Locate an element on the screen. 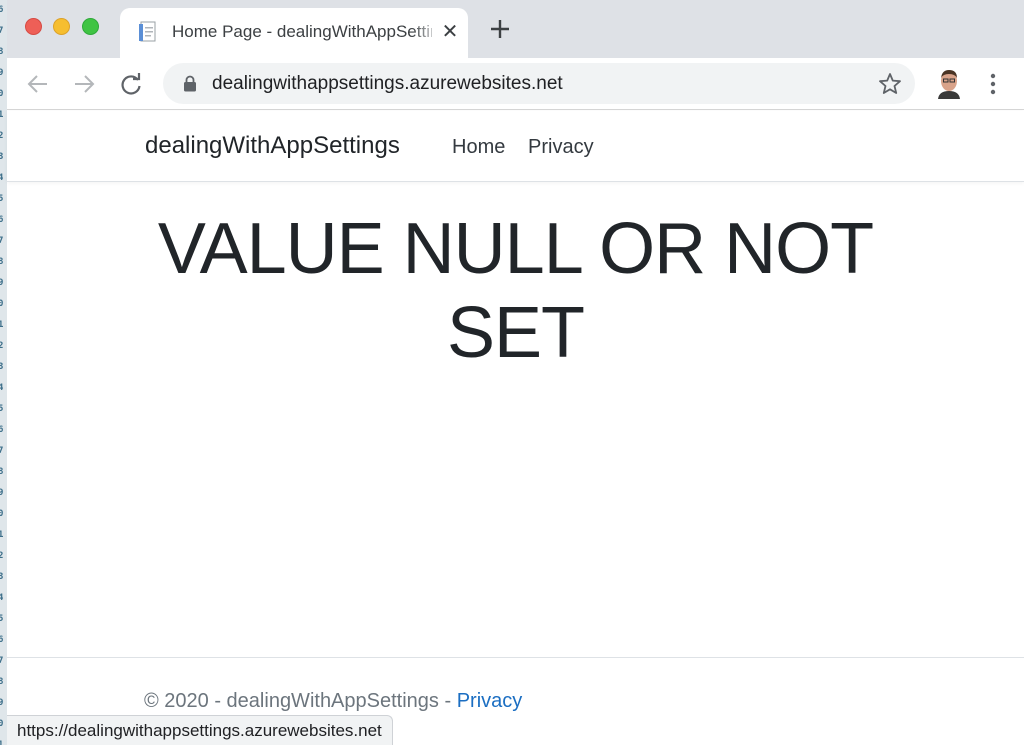  site-navbar: dealingWithAppSettings Home Privacy is located at coordinates (515, 146).